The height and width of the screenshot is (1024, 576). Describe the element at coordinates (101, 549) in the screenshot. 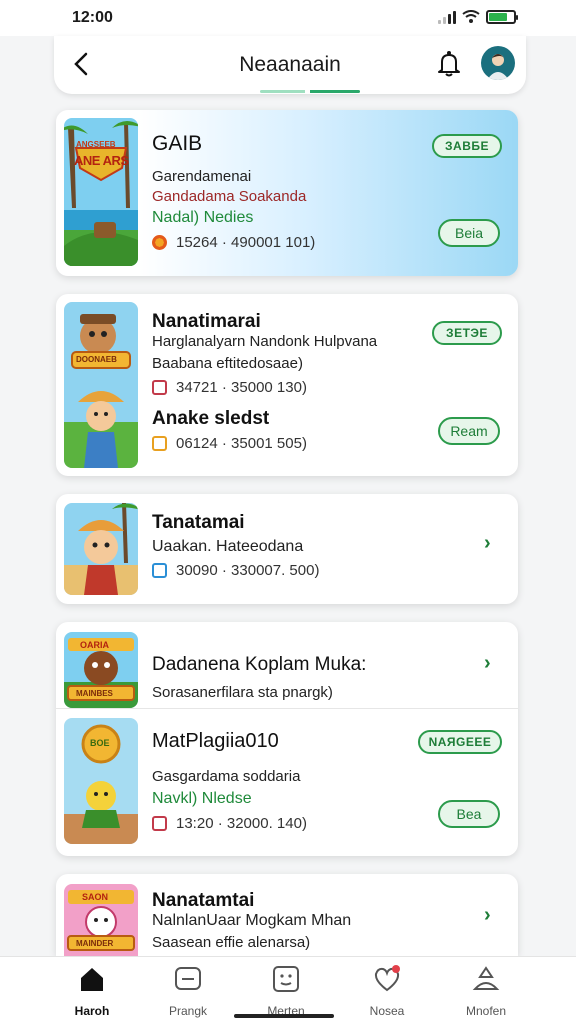

I see `game-thumbnail` at that location.